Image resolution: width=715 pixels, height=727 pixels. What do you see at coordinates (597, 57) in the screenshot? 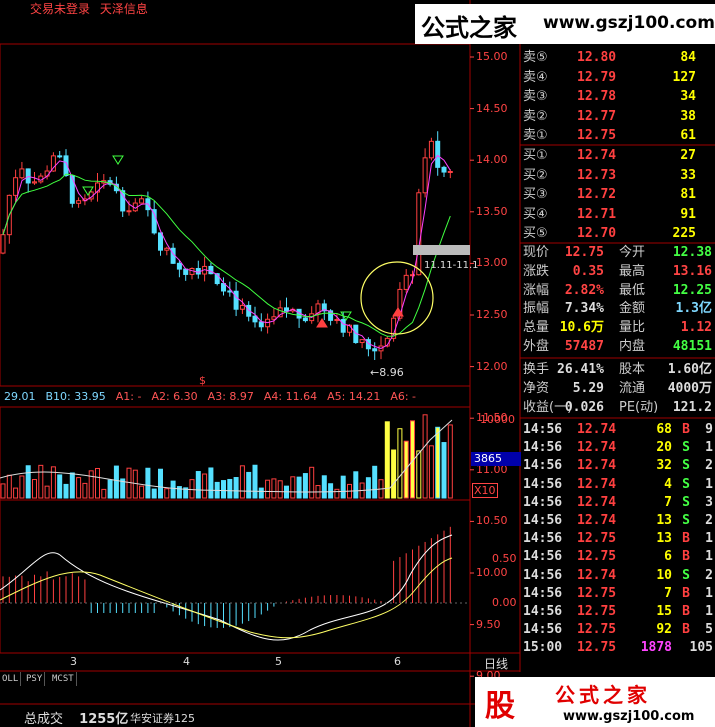
I see `book-price: 12.80` at bounding box center [597, 57].